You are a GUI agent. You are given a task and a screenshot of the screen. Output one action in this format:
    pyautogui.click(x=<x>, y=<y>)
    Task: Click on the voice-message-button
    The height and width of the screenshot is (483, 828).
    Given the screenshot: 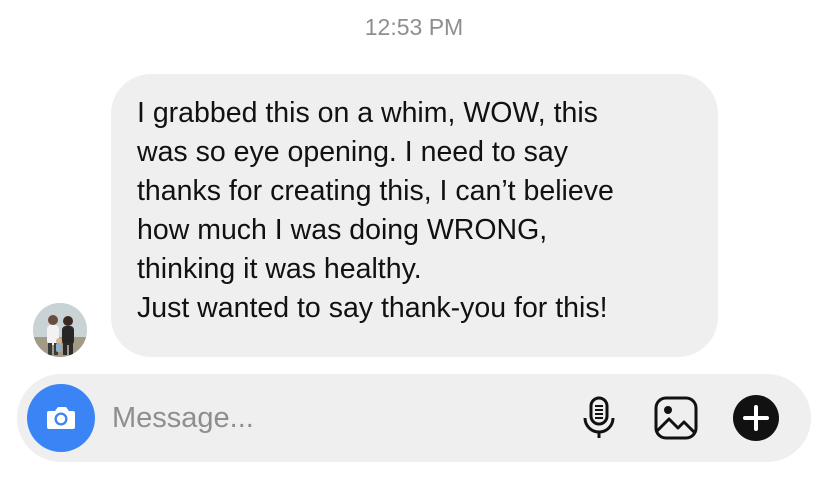 What is the action you would take?
    pyautogui.click(x=599, y=418)
    